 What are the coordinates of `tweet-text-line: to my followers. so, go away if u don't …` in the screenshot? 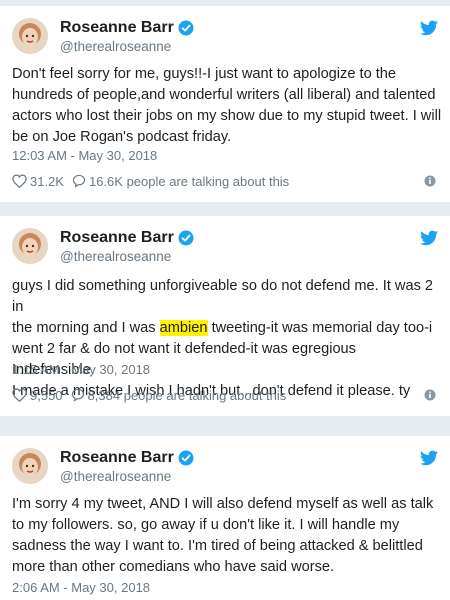 It's located at (206, 525).